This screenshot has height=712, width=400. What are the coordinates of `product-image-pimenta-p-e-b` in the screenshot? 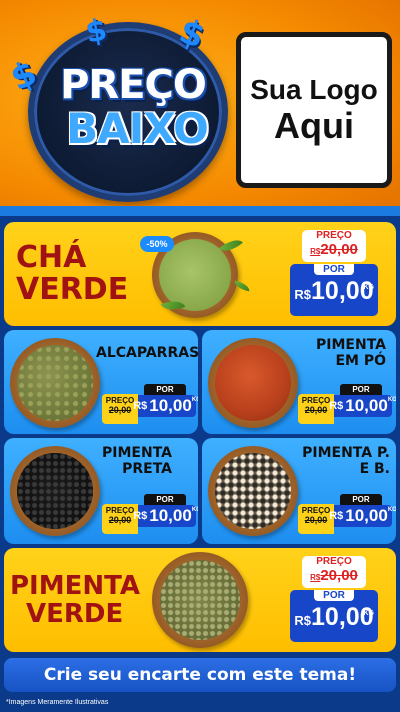 It's located at (253, 491).